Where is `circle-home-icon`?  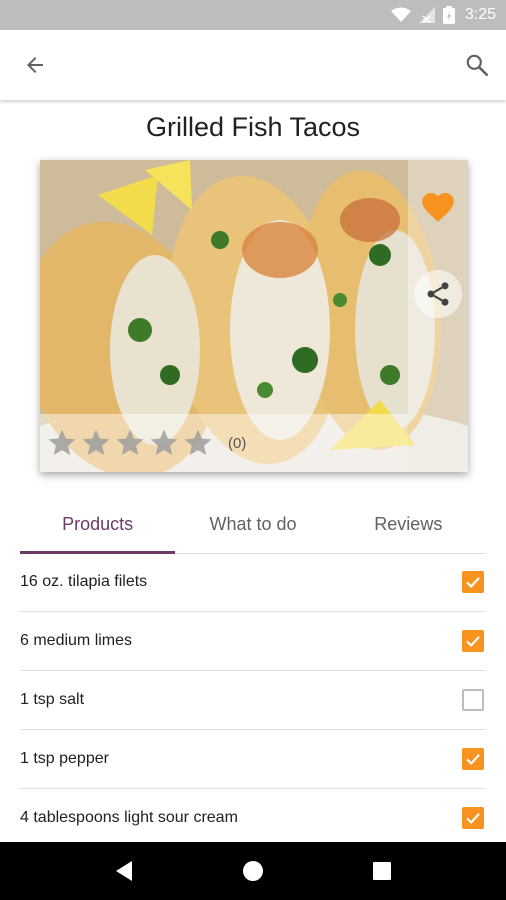
circle-home-icon is located at coordinates (252, 871).